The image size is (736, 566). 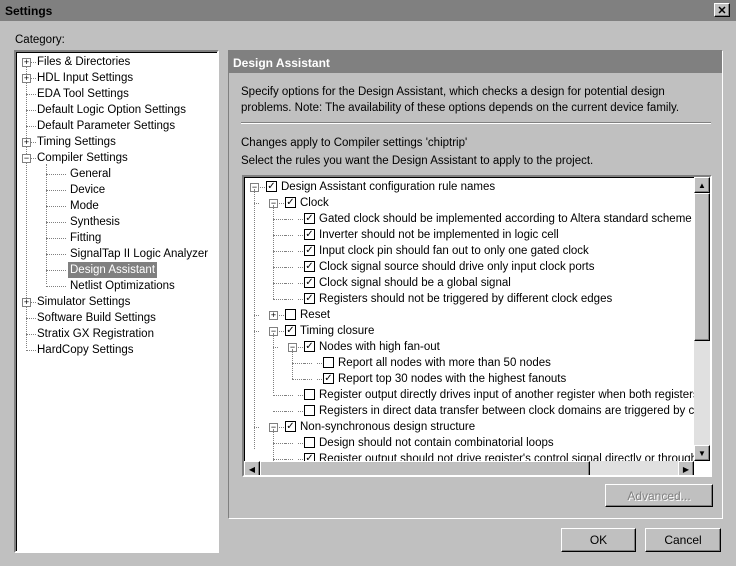 I want to click on close-icon: ✕, so click(x=722, y=10).